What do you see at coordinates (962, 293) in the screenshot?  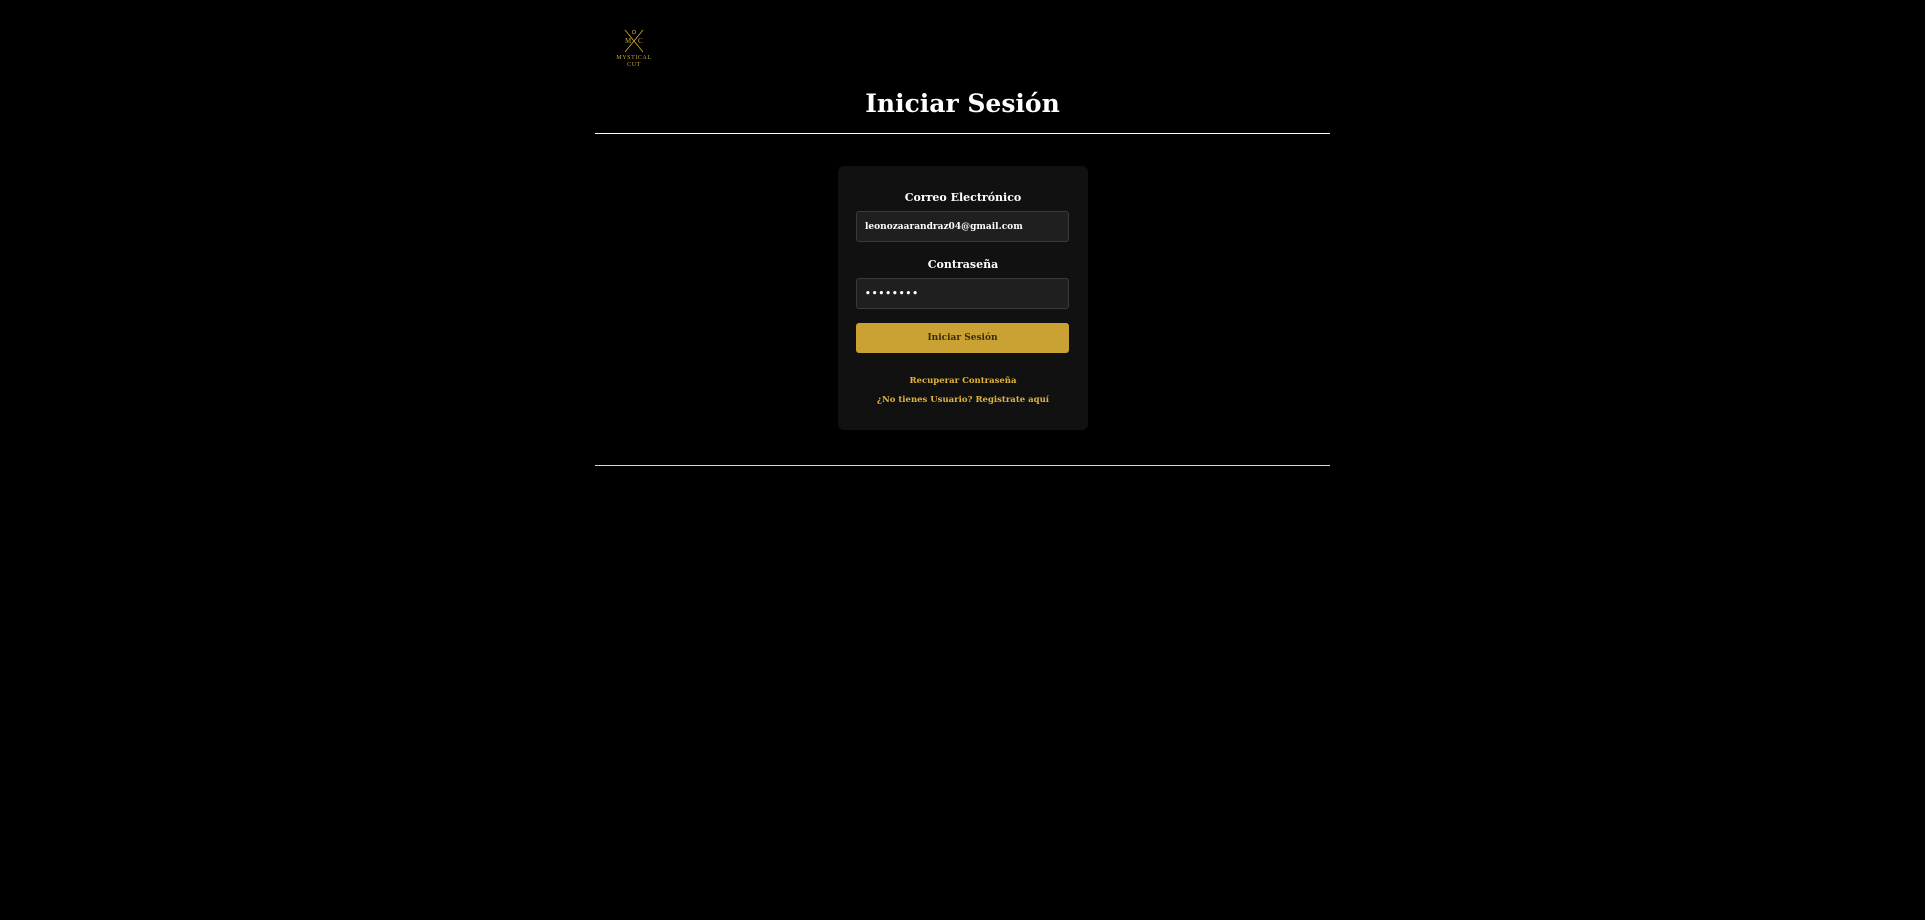 I see `password-field` at bounding box center [962, 293].